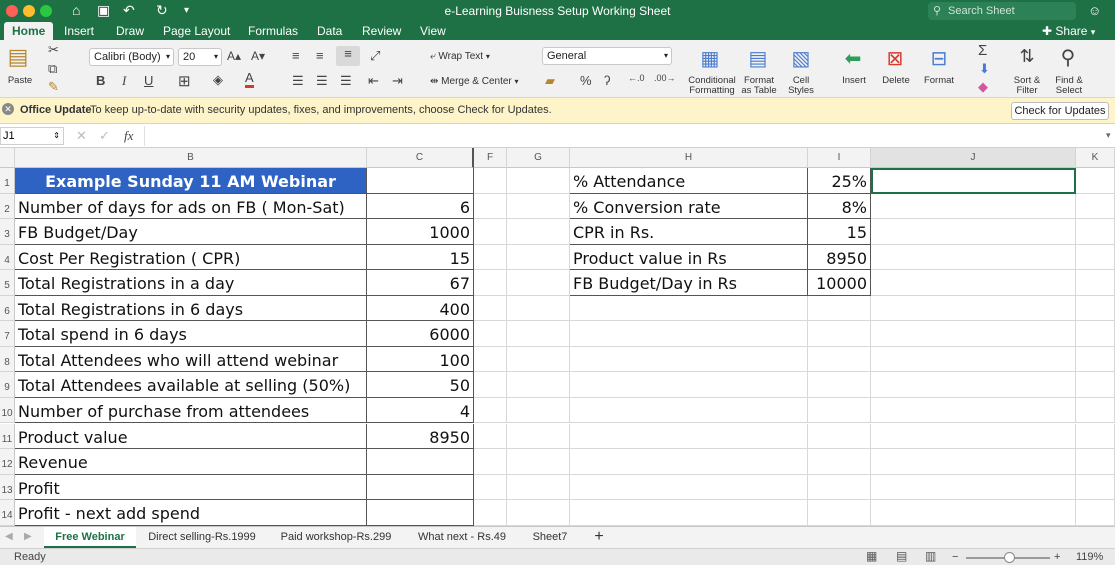 This screenshot has height=565, width=1115. Describe the element at coordinates (420, 359) in the screenshot. I see `cell-c8: 100` at that location.